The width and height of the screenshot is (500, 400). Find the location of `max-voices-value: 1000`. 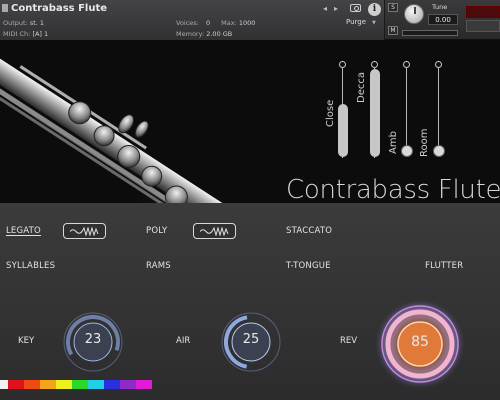

max-voices-value: 1000 is located at coordinates (247, 23).